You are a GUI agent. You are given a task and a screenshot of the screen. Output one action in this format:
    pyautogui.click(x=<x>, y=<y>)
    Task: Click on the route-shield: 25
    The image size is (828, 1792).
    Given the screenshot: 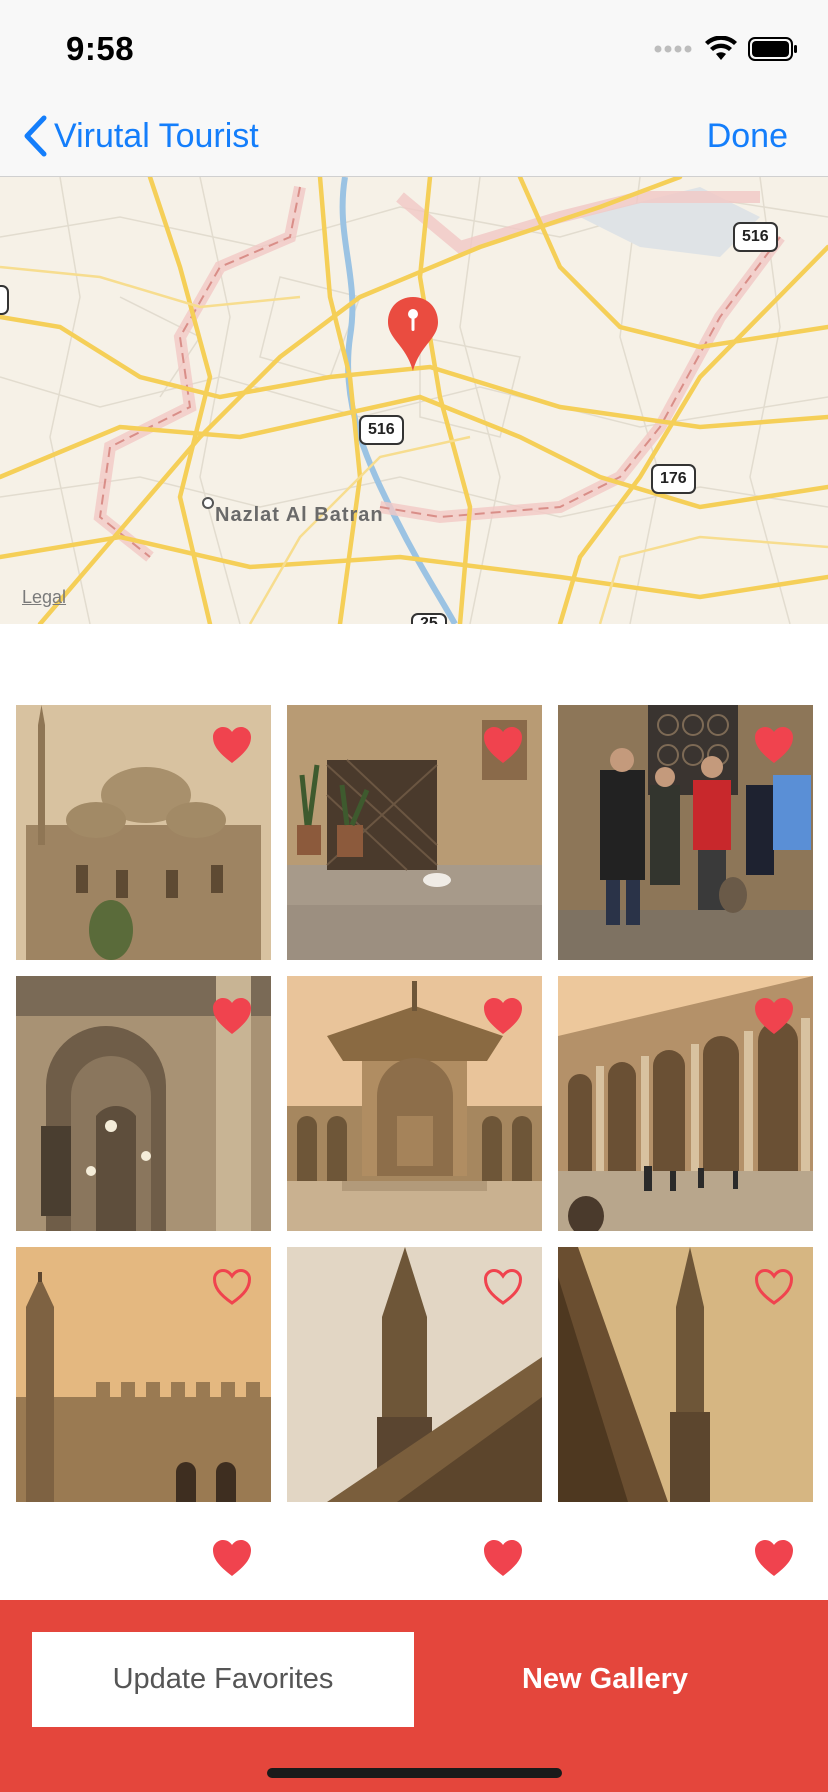 What is the action you would take?
    pyautogui.click(x=429, y=618)
    